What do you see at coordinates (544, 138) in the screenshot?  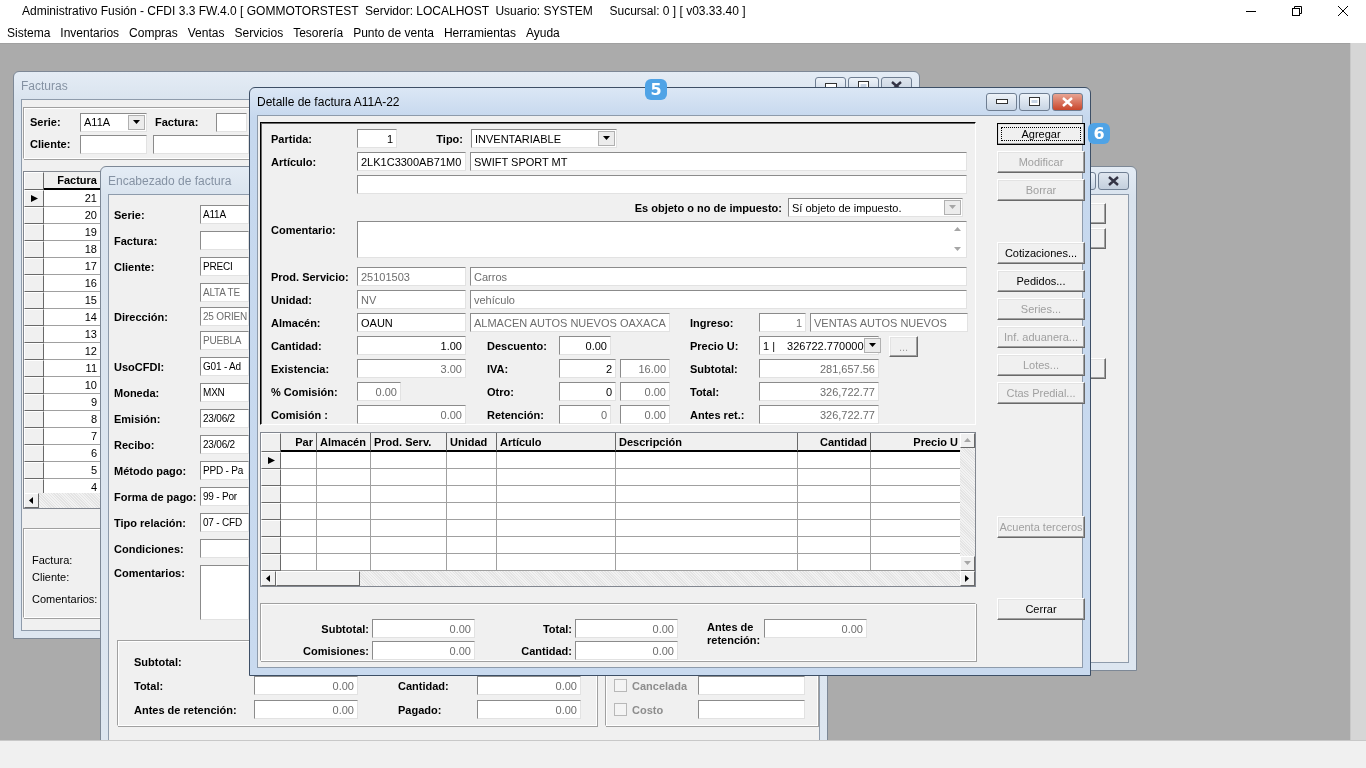 I see `dropdown-field: INVENTARIABLE` at bounding box center [544, 138].